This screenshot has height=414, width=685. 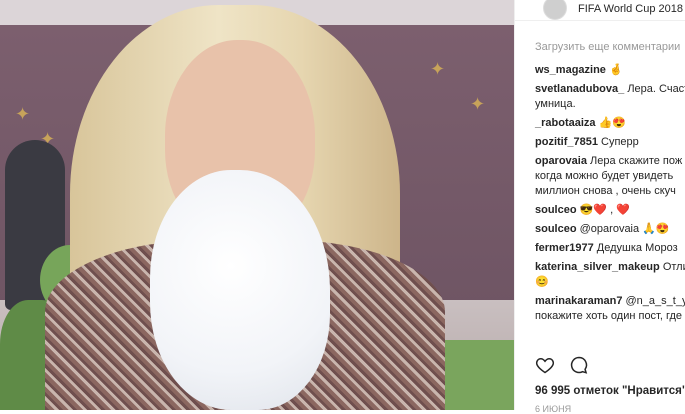 I want to click on comment: soulceo @oparovaia 🙏😍, so click(x=610, y=229).